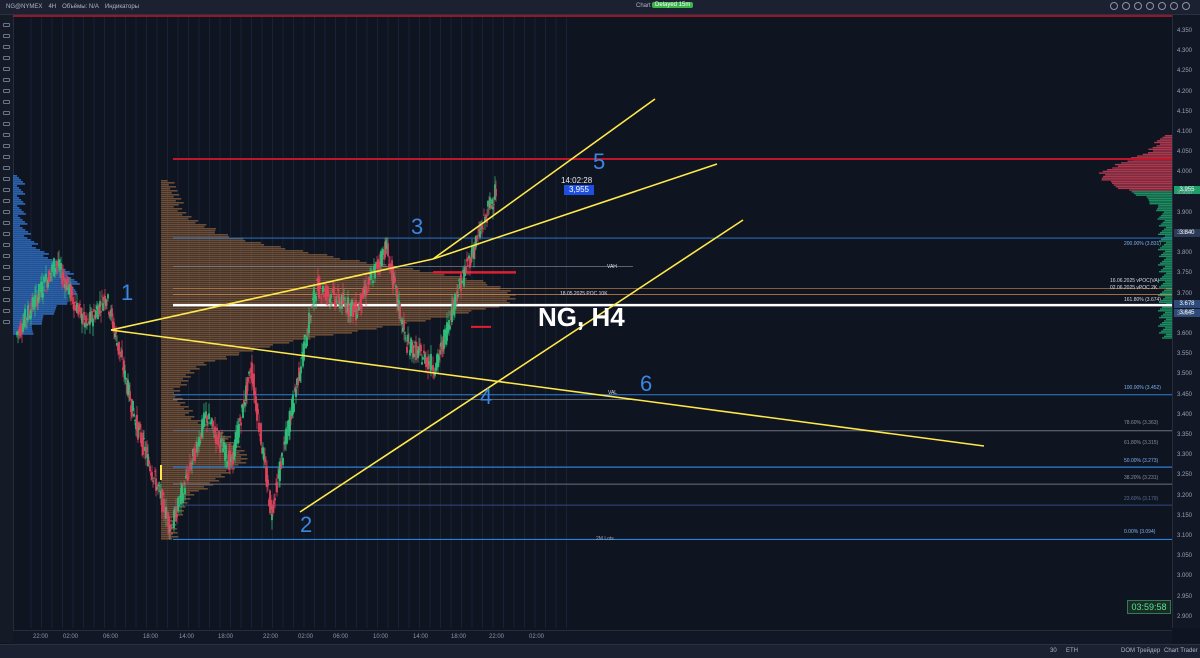 Image resolution: width=1200 pixels, height=658 pixels. I want to click on minimize-icon, so click(1162, 6).